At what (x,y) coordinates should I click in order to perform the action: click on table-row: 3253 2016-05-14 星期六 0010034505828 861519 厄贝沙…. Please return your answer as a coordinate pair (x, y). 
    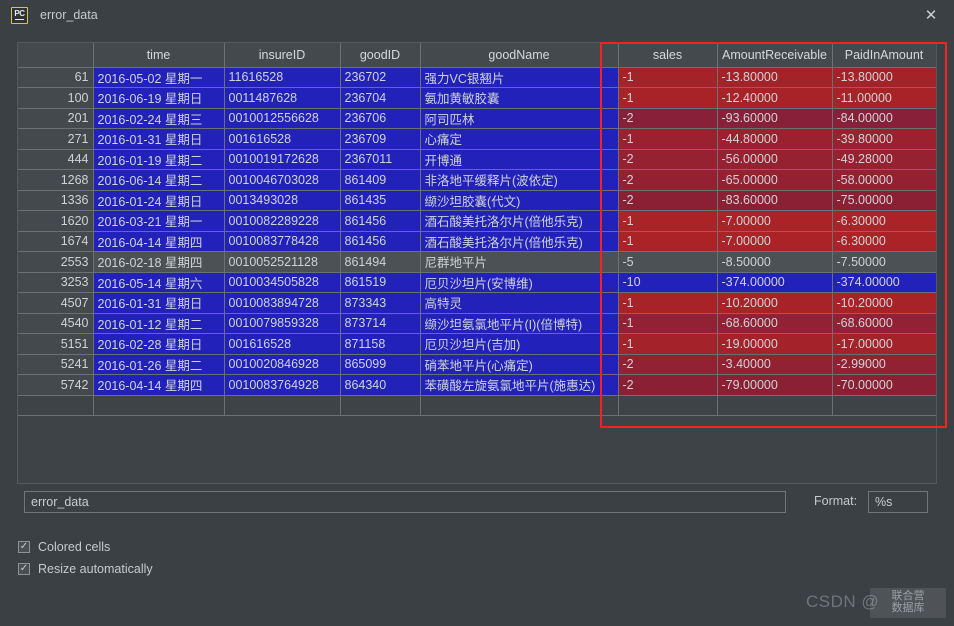
    Looking at the image, I should click on (477, 282).